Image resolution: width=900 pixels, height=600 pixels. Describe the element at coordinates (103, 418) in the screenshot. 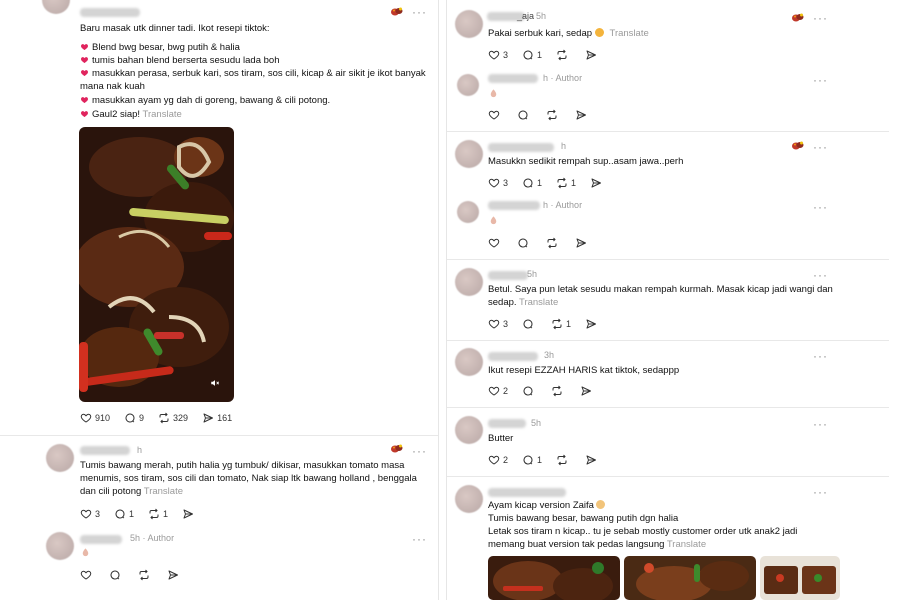

I see `like-count: 910` at that location.